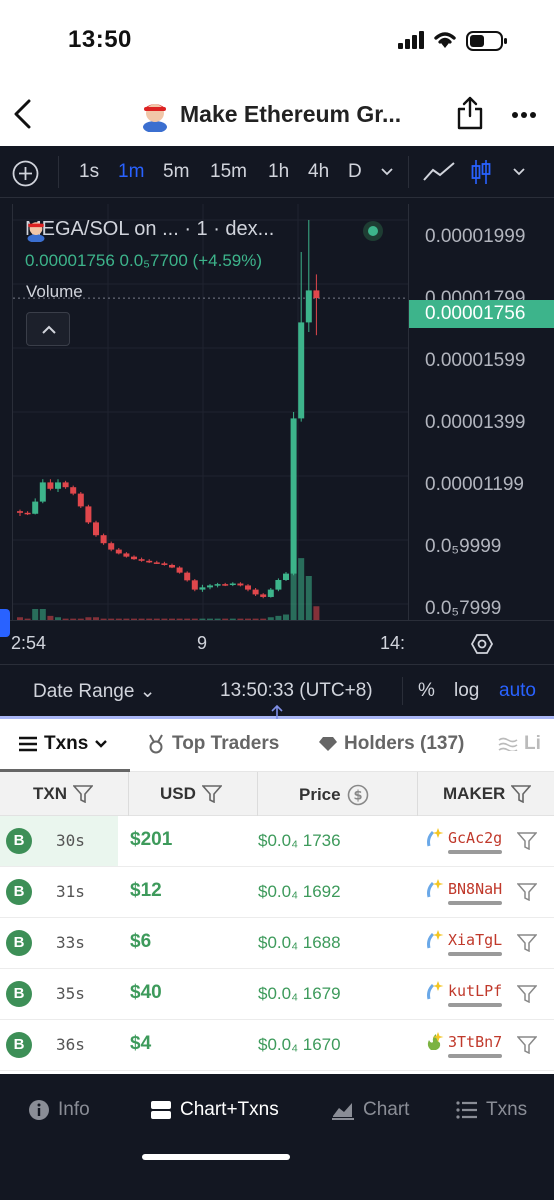 This screenshot has height=1200, width=554. I want to click on collapse-legend-button, so click(48, 329).